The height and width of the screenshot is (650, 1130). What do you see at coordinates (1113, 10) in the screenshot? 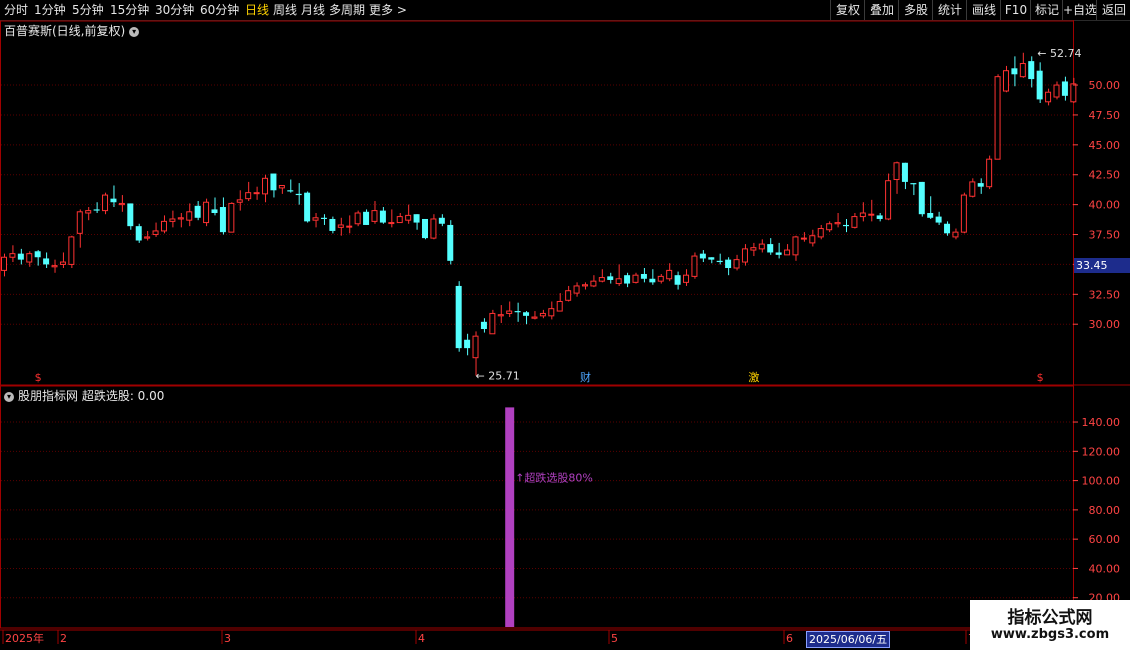
I see `toolbar-button: 返回` at bounding box center [1113, 10].